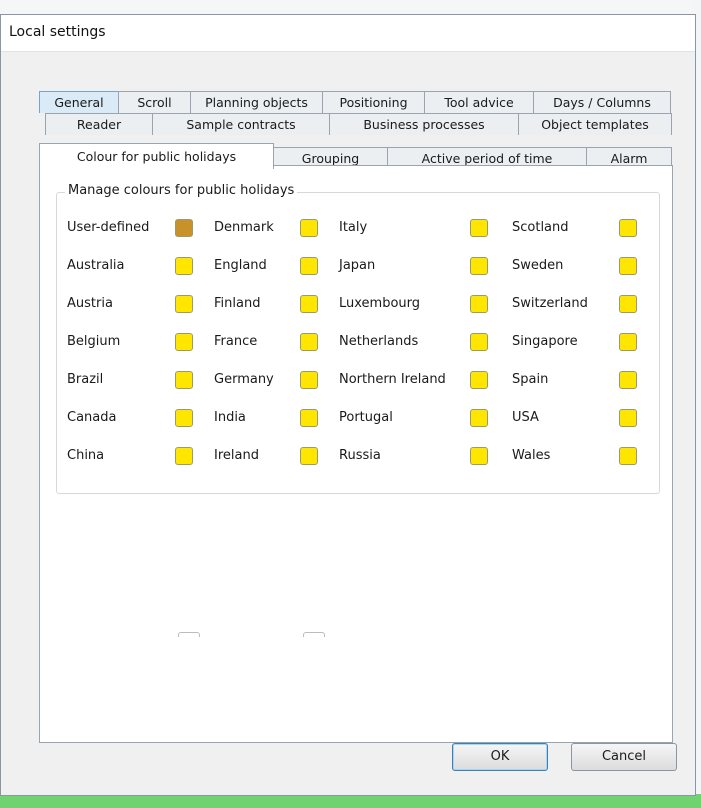 Image resolution: width=701 pixels, height=808 pixels. I want to click on tab-object-templates: Object templates, so click(595, 124).